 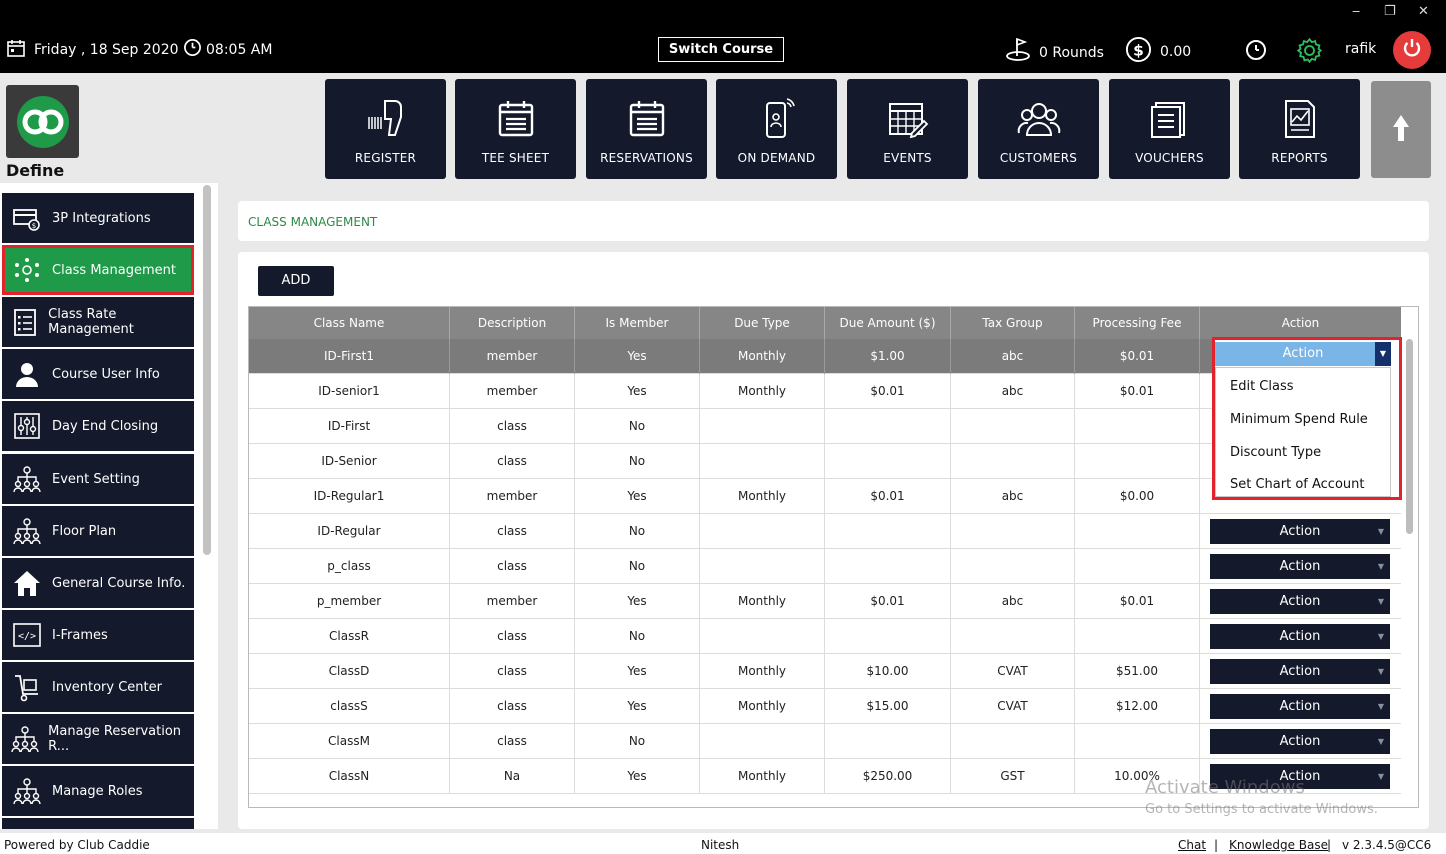 I want to click on settings-gear-icon, so click(x=1309, y=50).